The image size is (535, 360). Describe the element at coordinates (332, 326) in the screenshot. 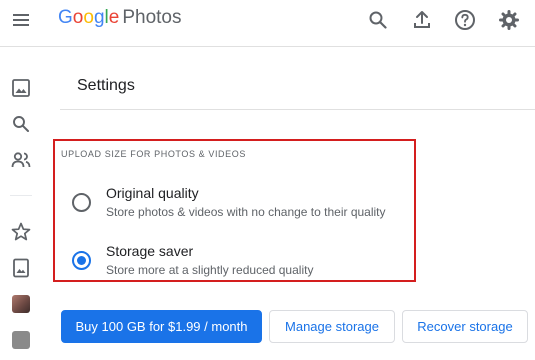

I see `manage-storage-button: Manage storage` at that location.